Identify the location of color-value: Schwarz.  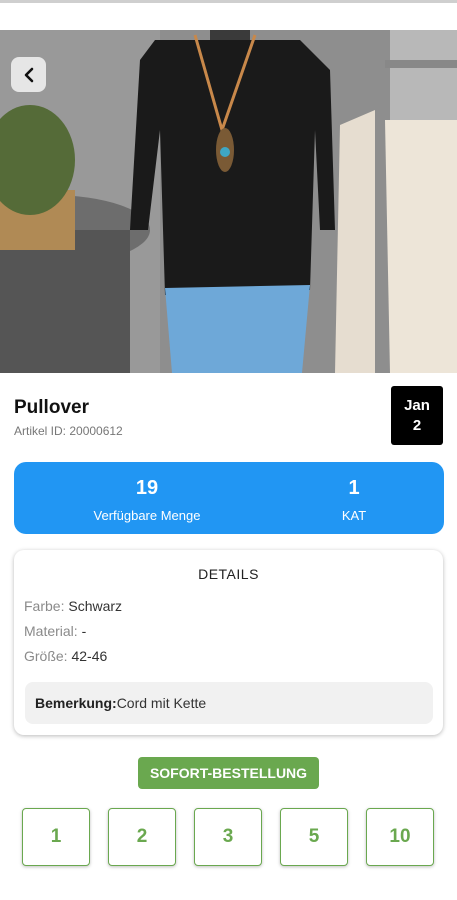
(95, 606).